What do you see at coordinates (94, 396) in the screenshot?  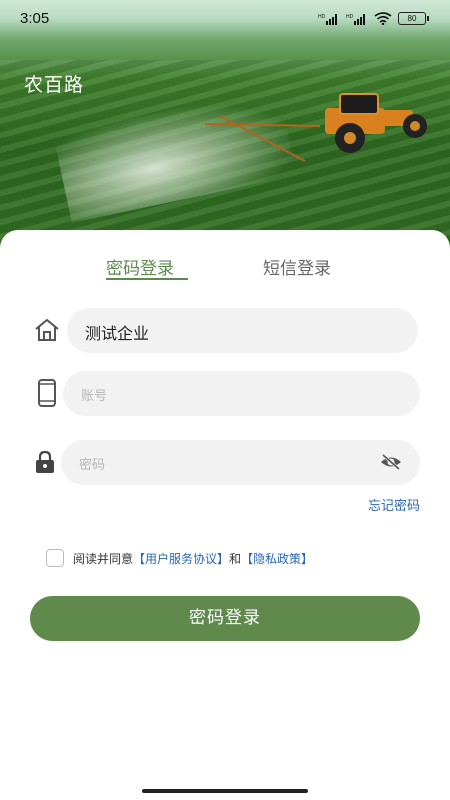 I see `account-placeholder: 账号` at bounding box center [94, 396].